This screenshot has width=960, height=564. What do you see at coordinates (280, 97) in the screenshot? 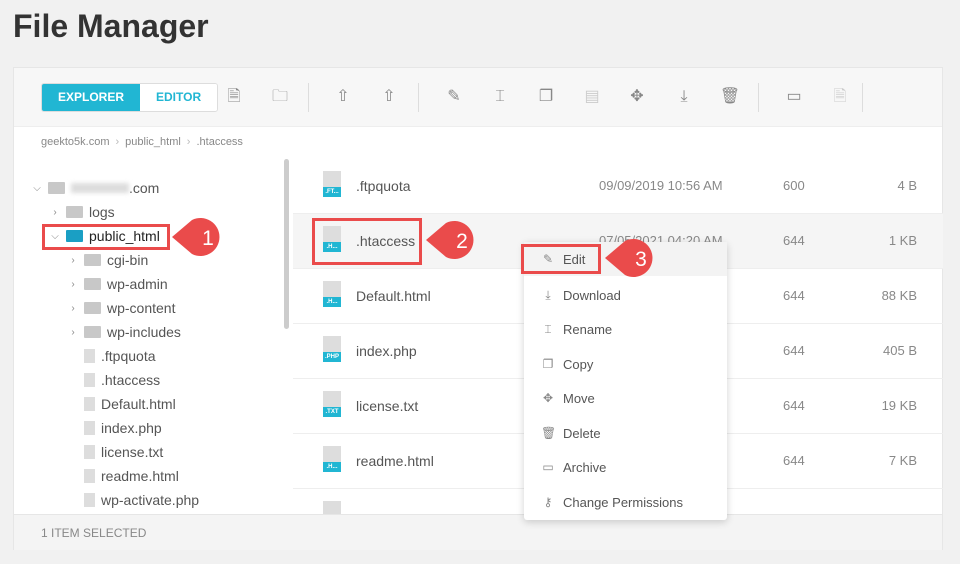
I see `new-folder-icon: 🗀` at bounding box center [280, 97].